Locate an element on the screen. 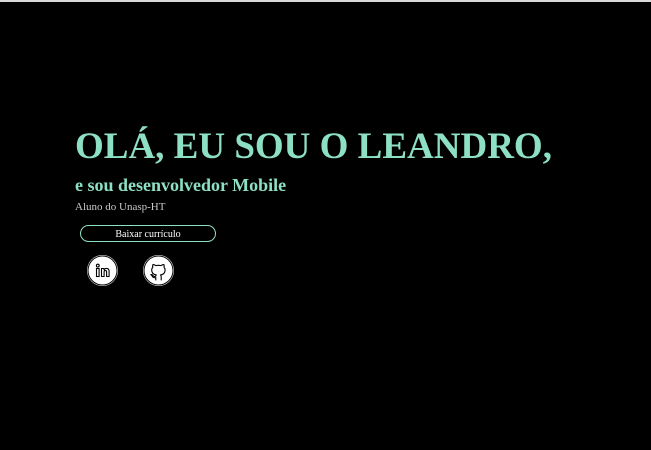  top-border is located at coordinates (325, 1).